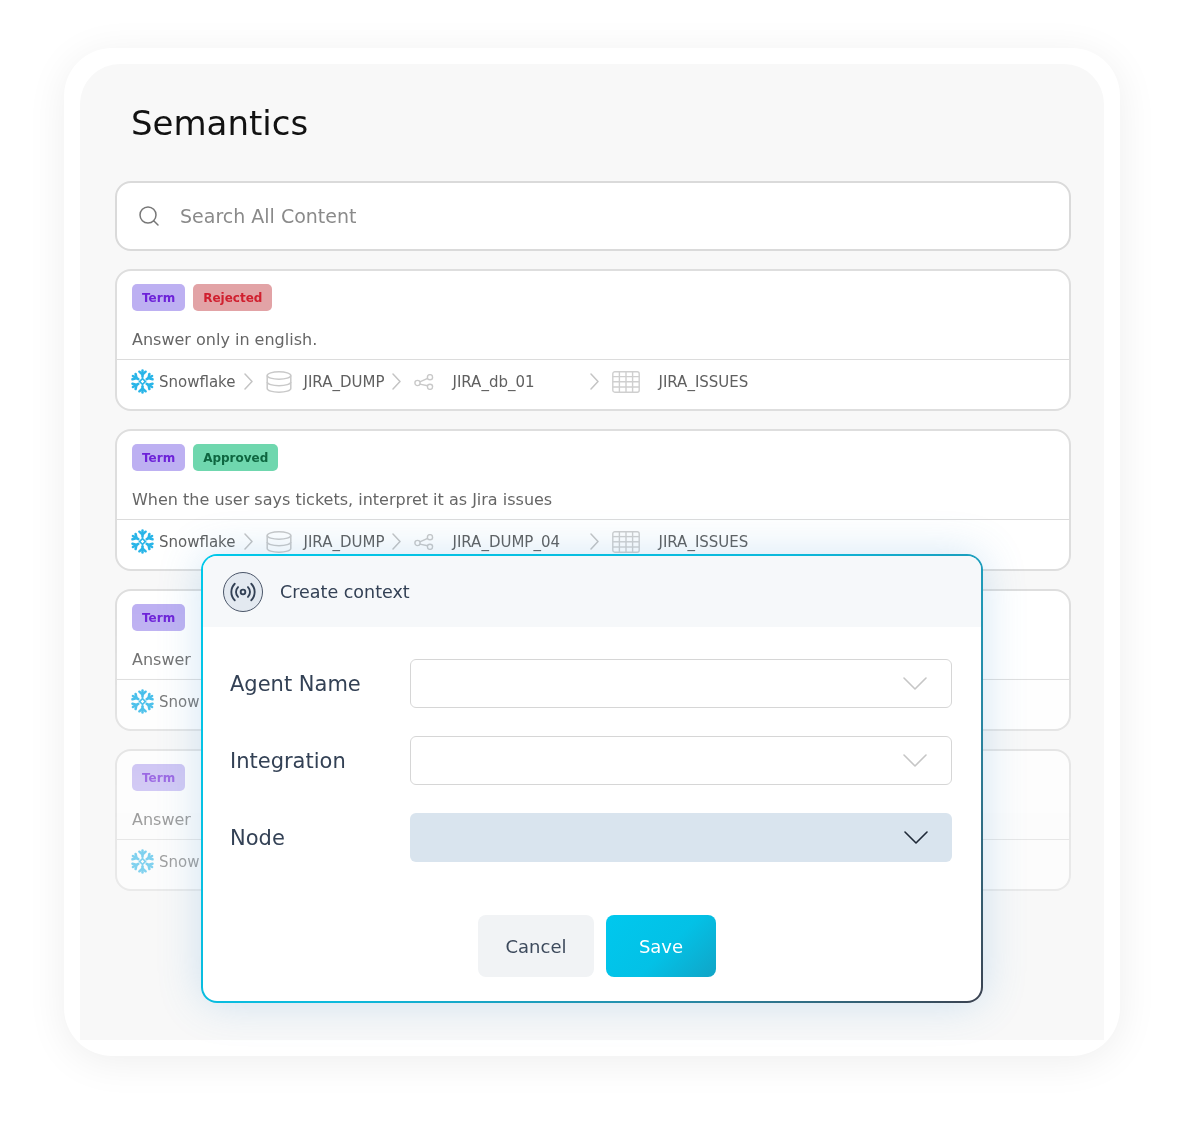  What do you see at coordinates (233, 297) in the screenshot?
I see `status-tag: Rejected` at bounding box center [233, 297].